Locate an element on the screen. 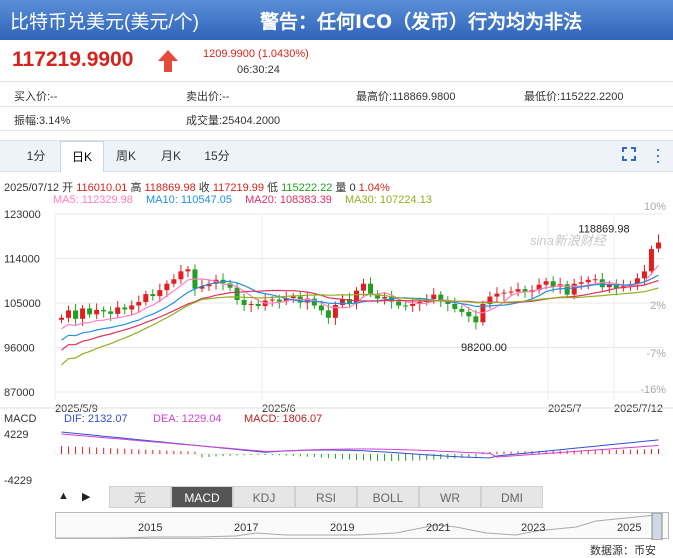 The image size is (673, 558). pct-tick-label: -16% is located at coordinates (653, 390).